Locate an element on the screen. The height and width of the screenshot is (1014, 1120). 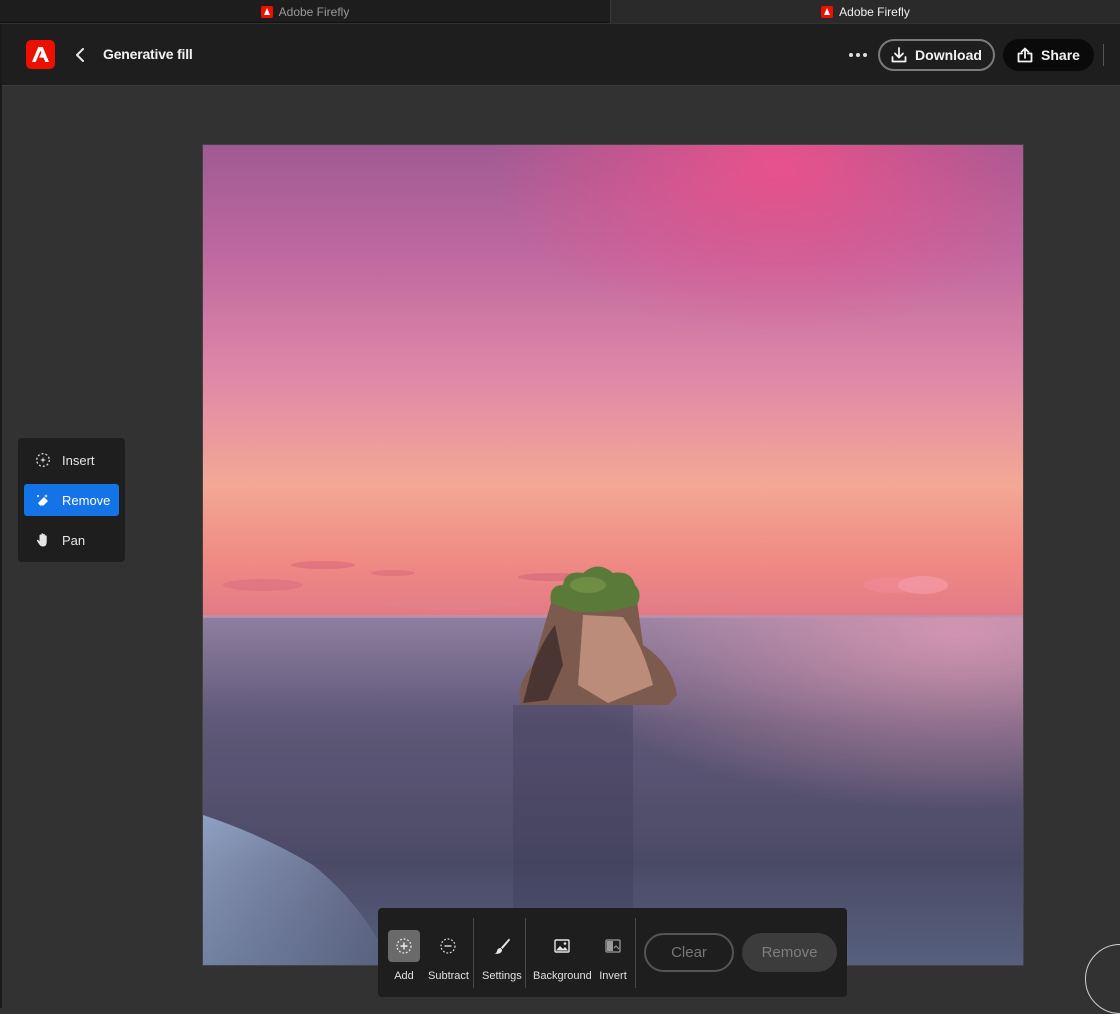
add-brush-icon is located at coordinates (404, 946).